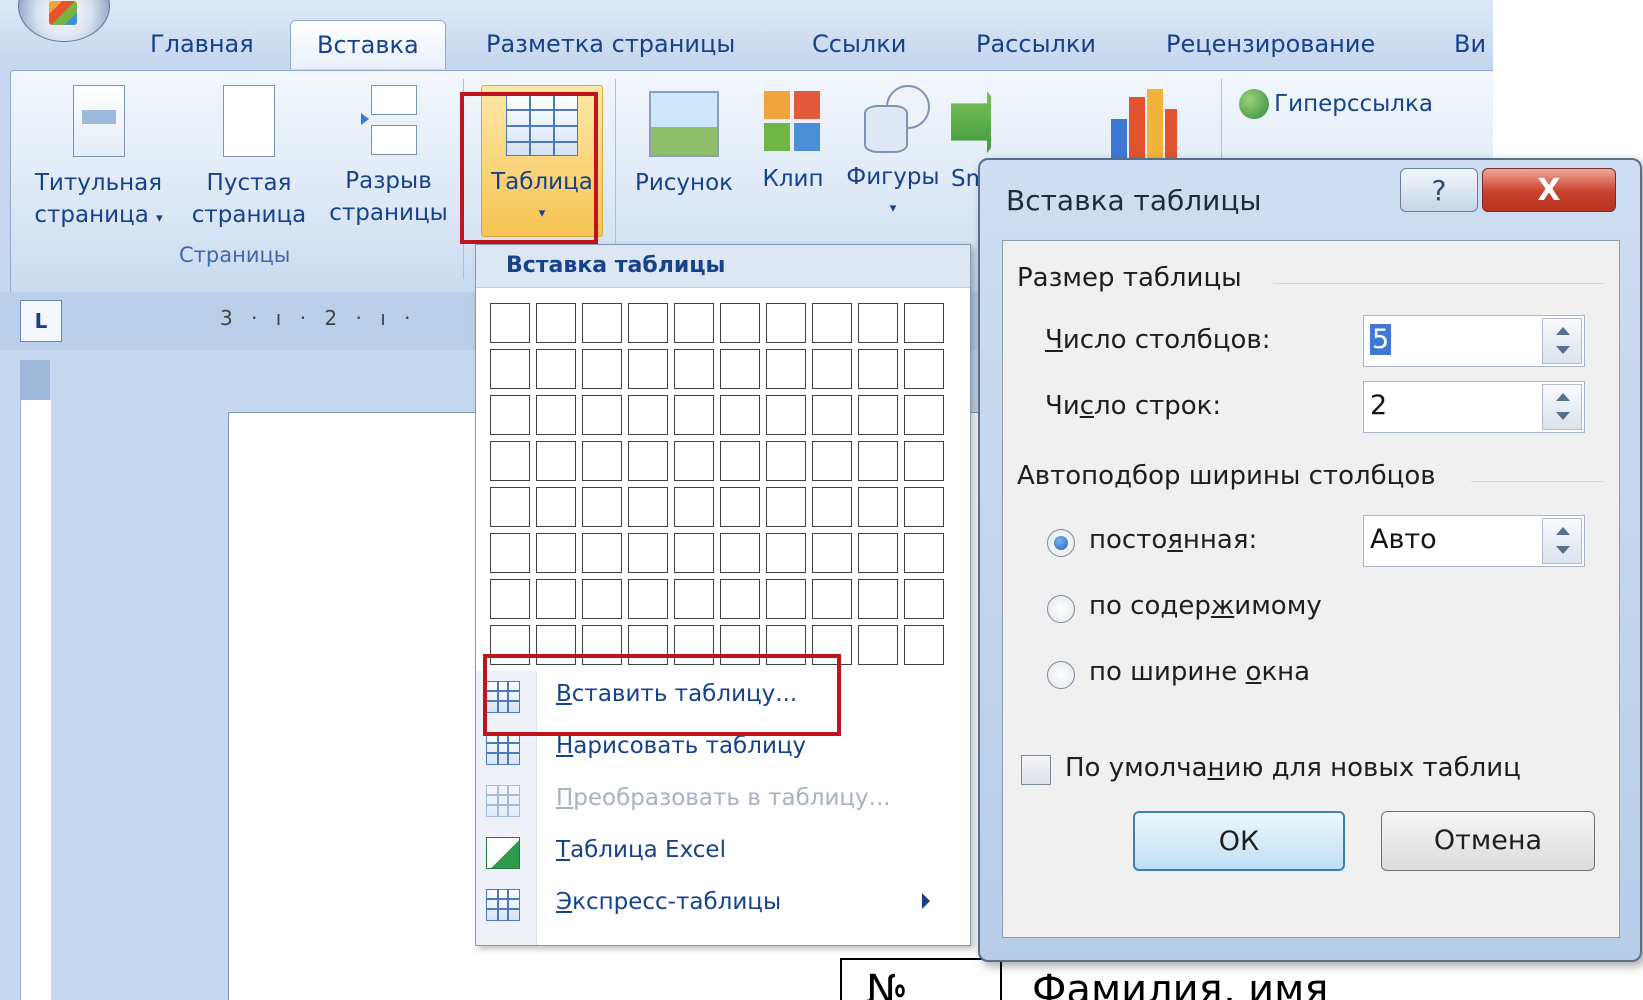 The height and width of the screenshot is (1000, 1643). Describe the element at coordinates (1199, 672) in the screenshot. I see `autofit-window-label: по ширине окна` at that location.